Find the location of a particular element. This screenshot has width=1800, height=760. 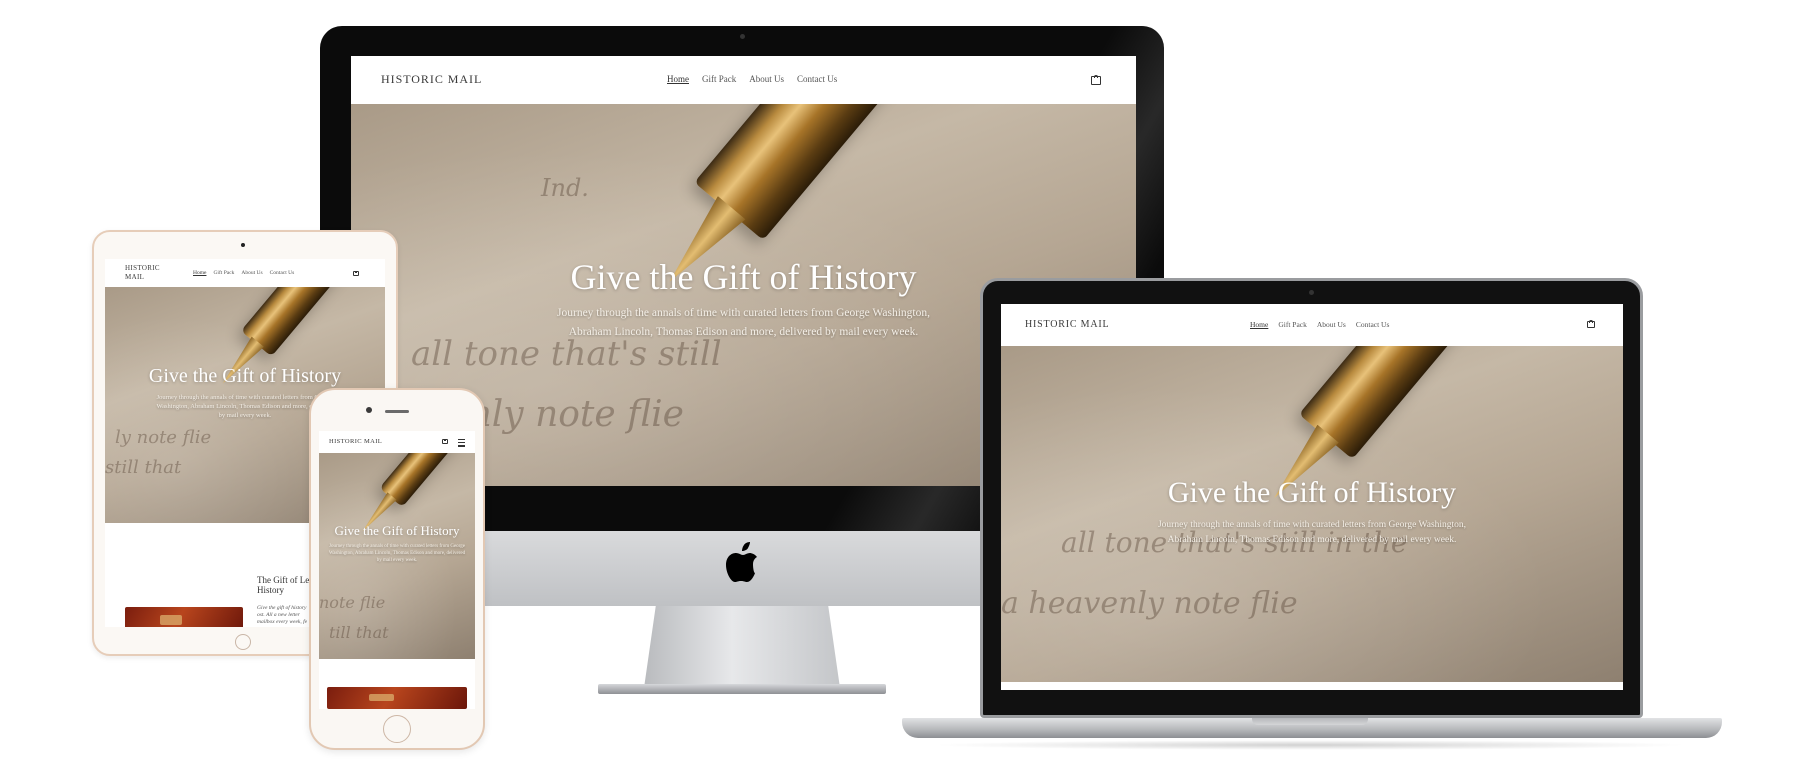

desktop-nav: Home Gift Pack About Us Contact Us is located at coordinates (752, 79).